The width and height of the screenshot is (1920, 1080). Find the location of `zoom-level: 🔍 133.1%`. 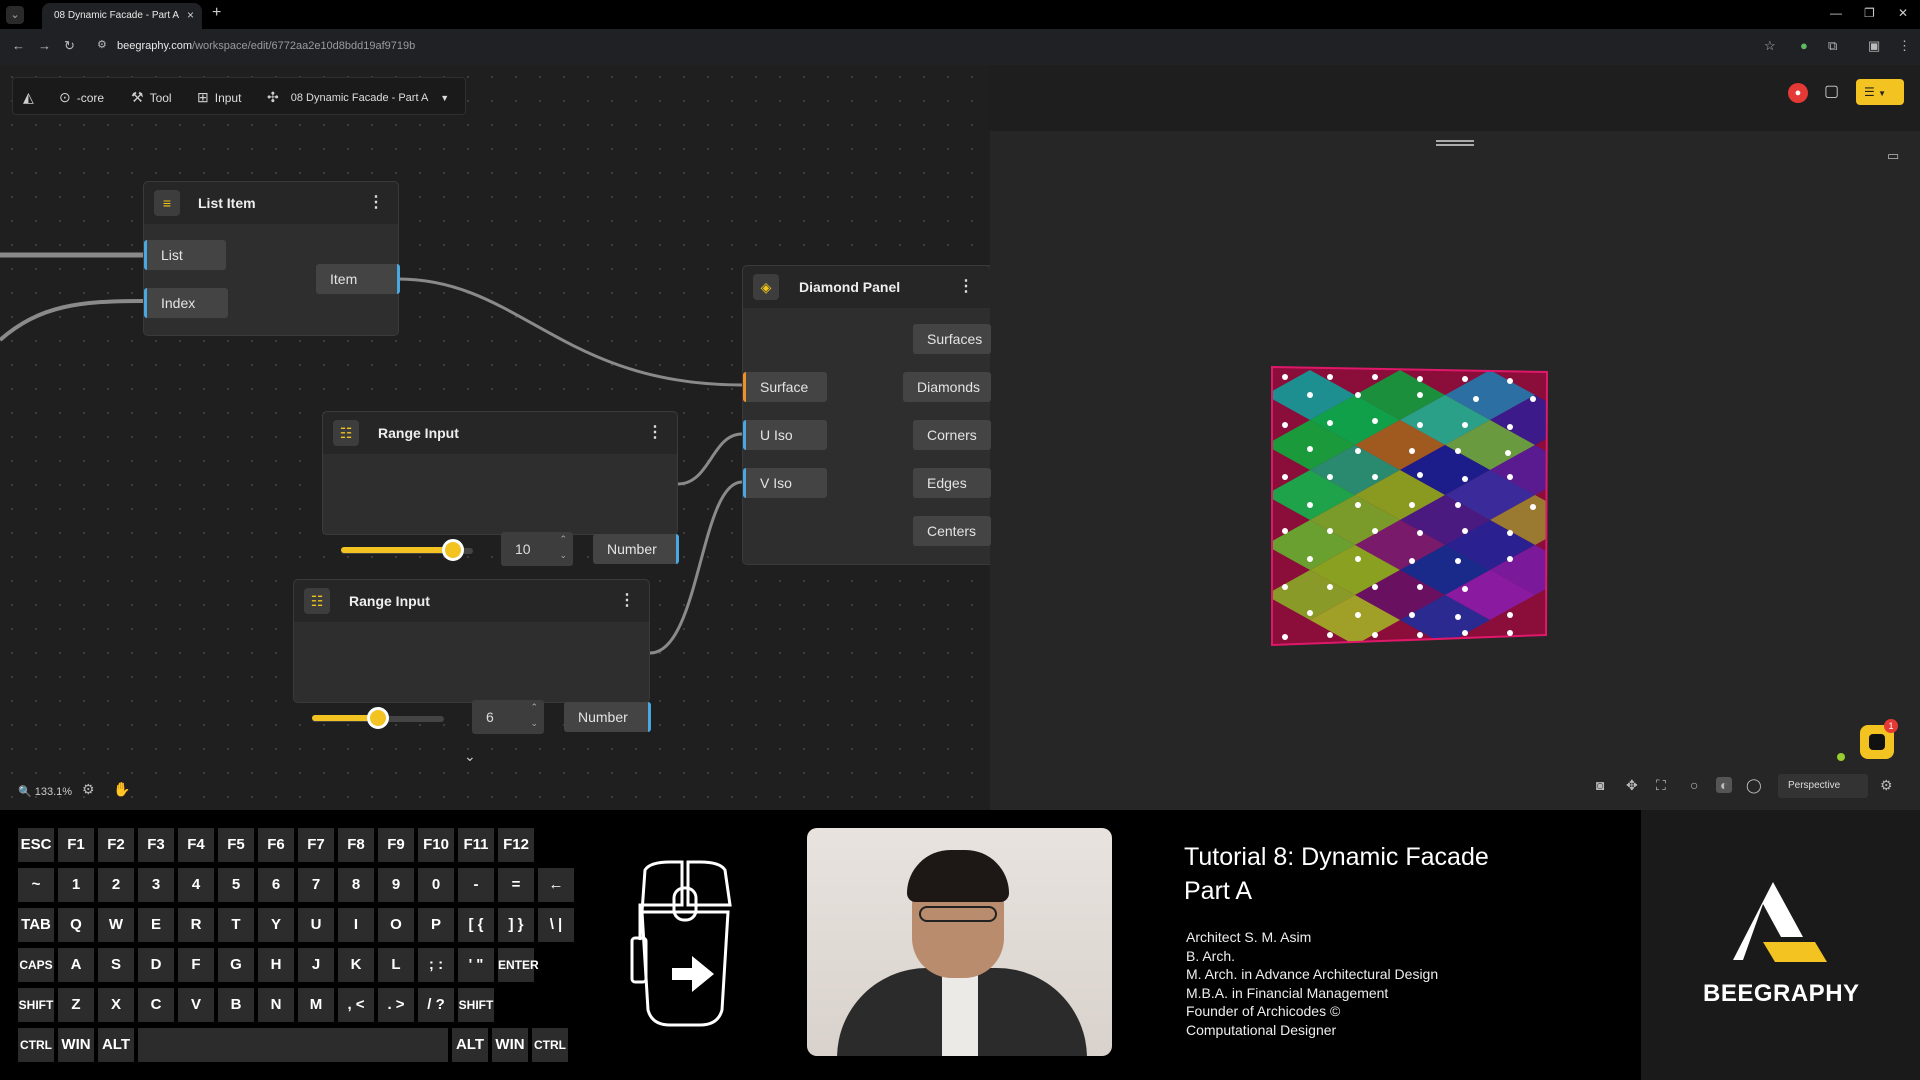

zoom-level: 🔍 133.1% is located at coordinates (45, 791).